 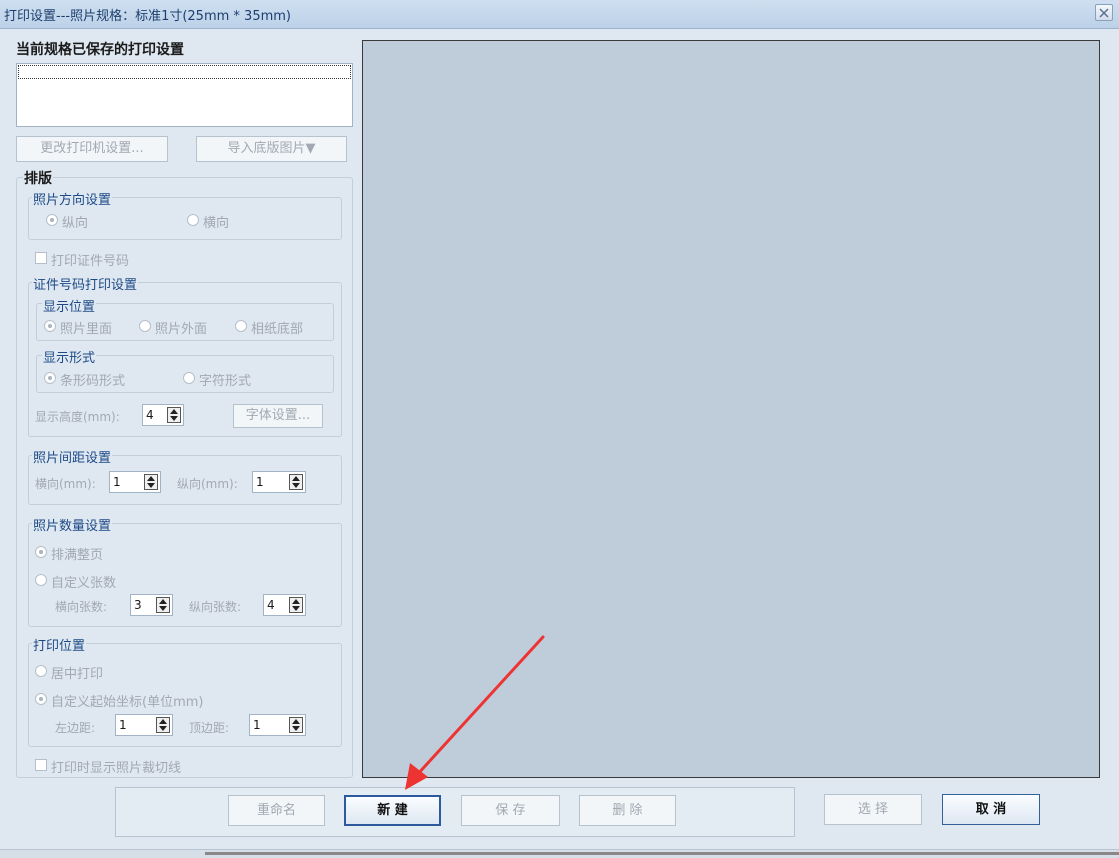 I want to click on close-button, so click(x=1104, y=12).